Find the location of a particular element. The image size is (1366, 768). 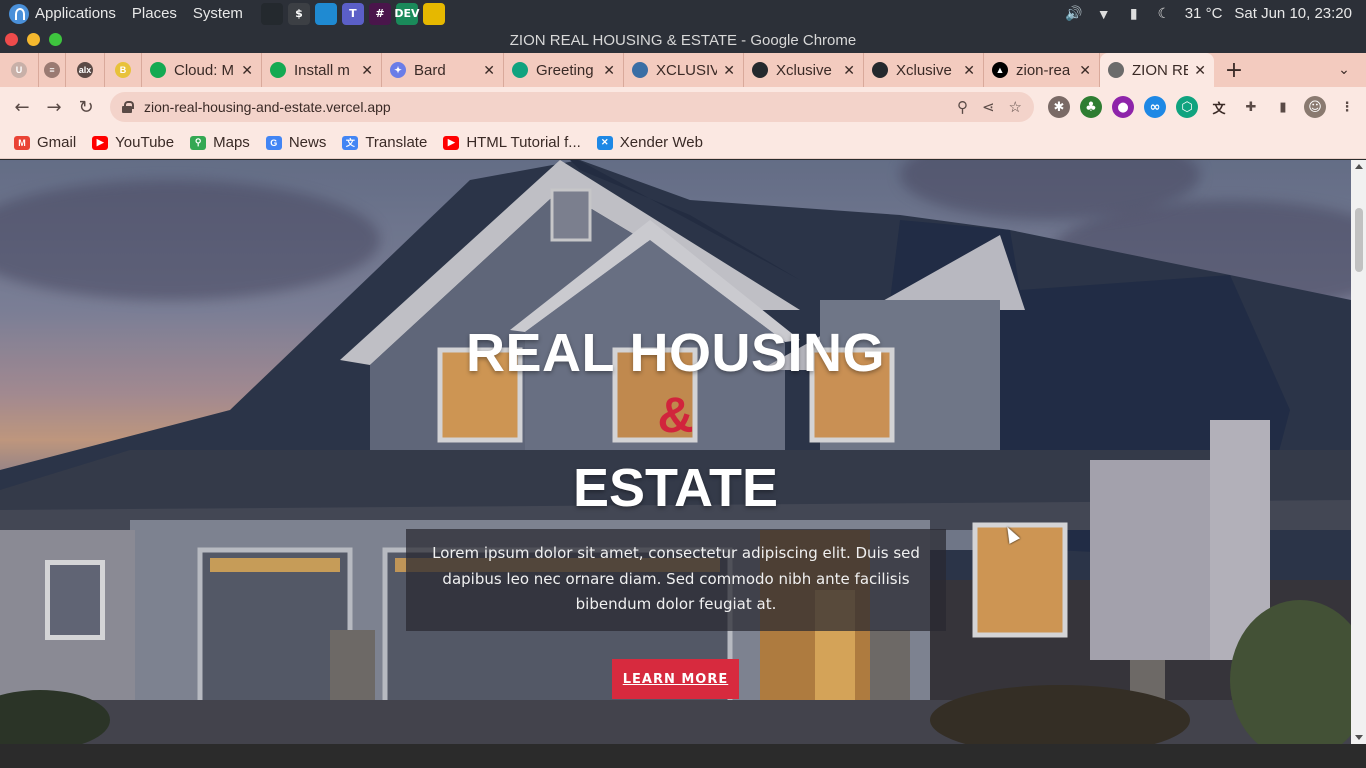

xender-icon: ✕ is located at coordinates (604, 142).